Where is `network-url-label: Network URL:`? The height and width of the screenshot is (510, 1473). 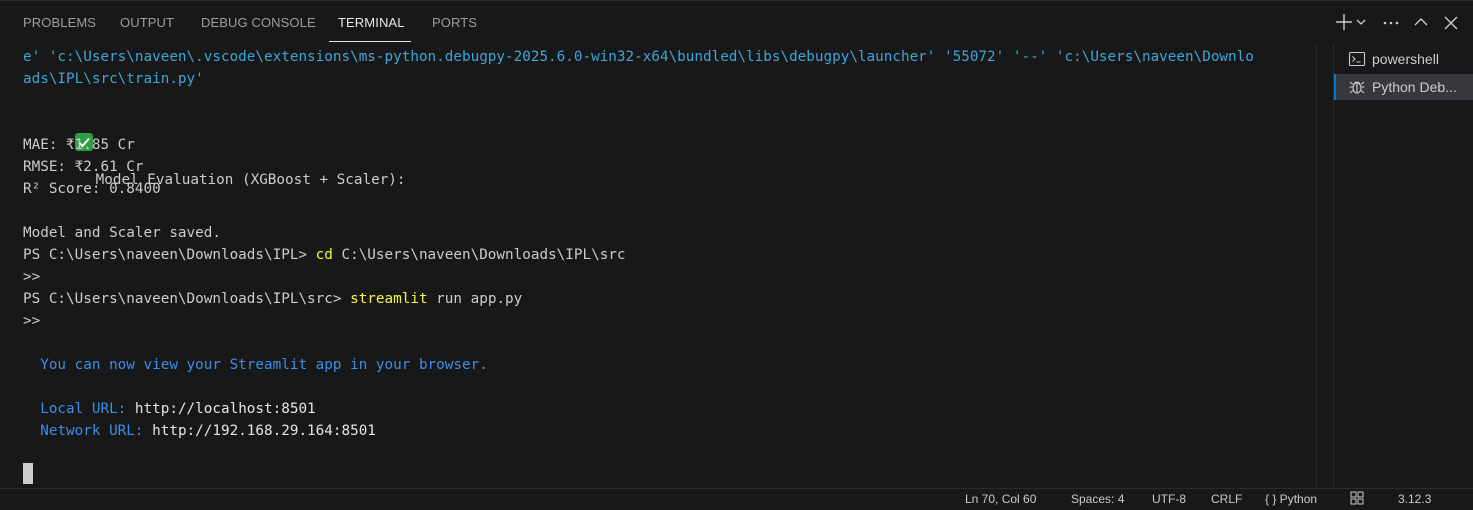
network-url-label: Network URL: is located at coordinates (88, 431).